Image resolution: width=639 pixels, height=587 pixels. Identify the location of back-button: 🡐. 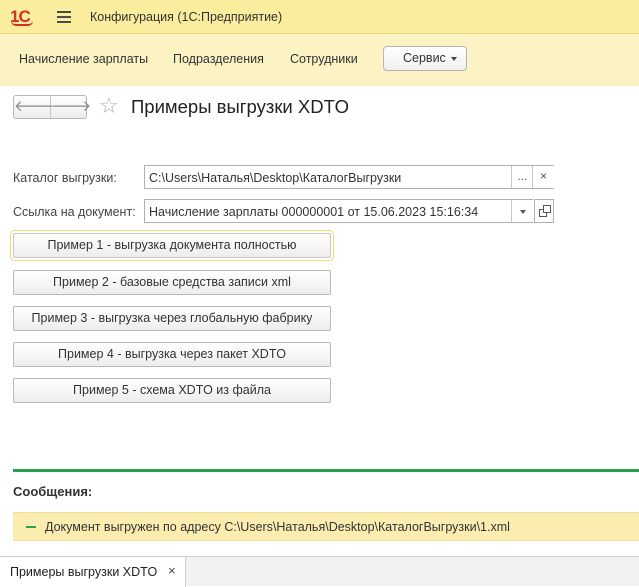
(34, 107).